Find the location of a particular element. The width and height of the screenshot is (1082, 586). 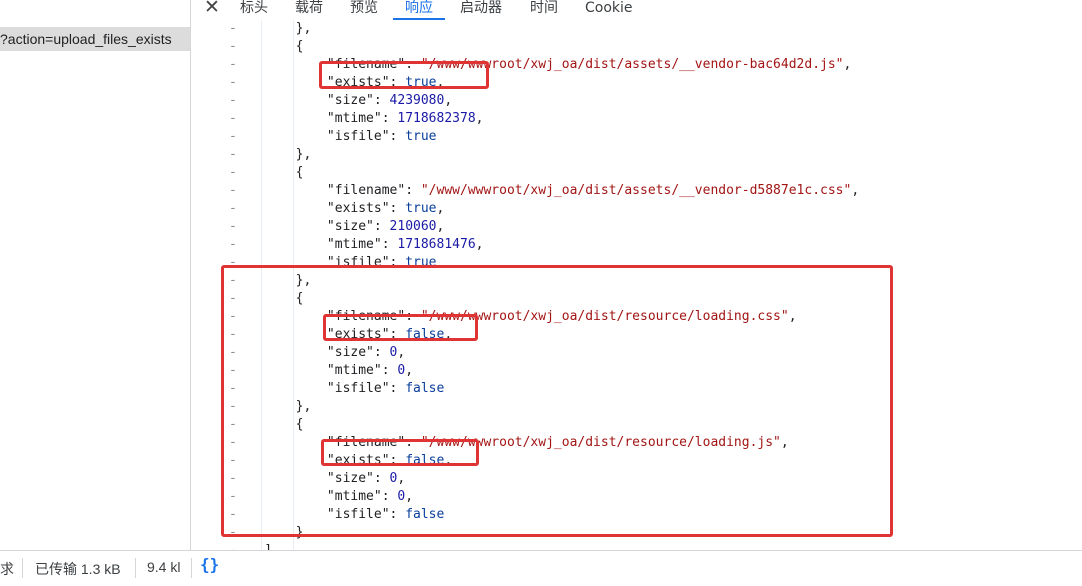

code-line: - ] is located at coordinates (636, 546).